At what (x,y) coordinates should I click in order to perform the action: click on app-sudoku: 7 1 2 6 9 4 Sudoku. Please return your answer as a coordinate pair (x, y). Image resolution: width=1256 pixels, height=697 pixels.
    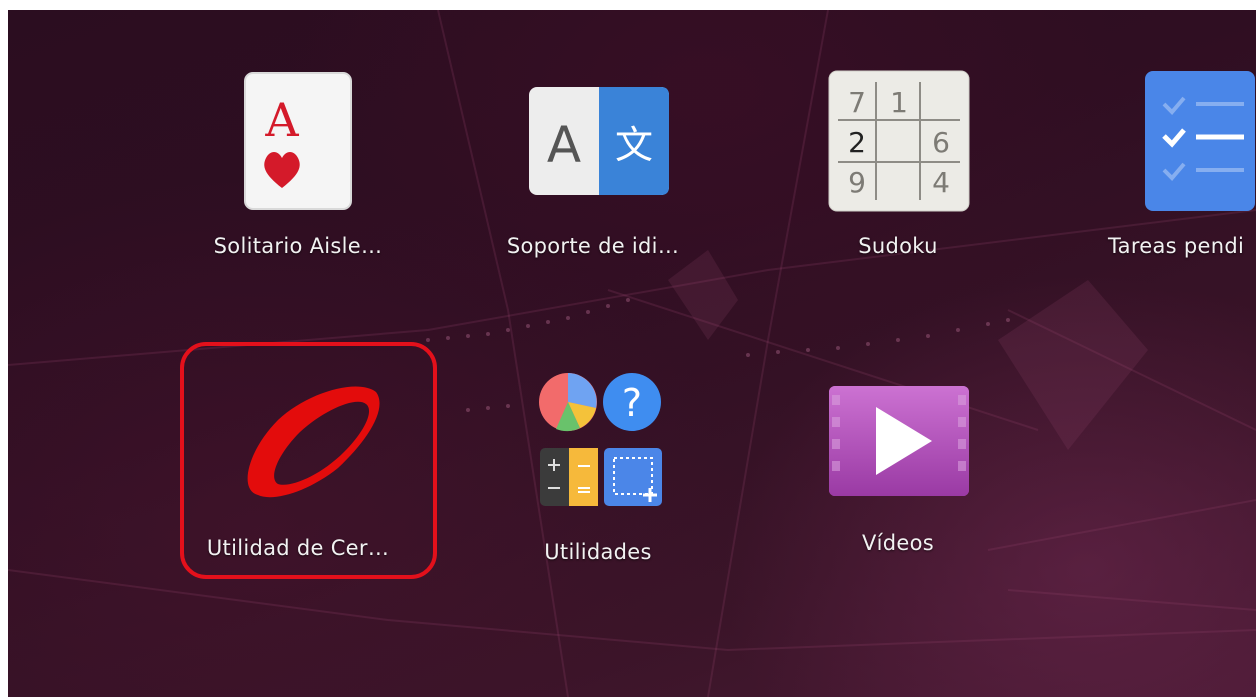
    Looking at the image, I should click on (898, 170).